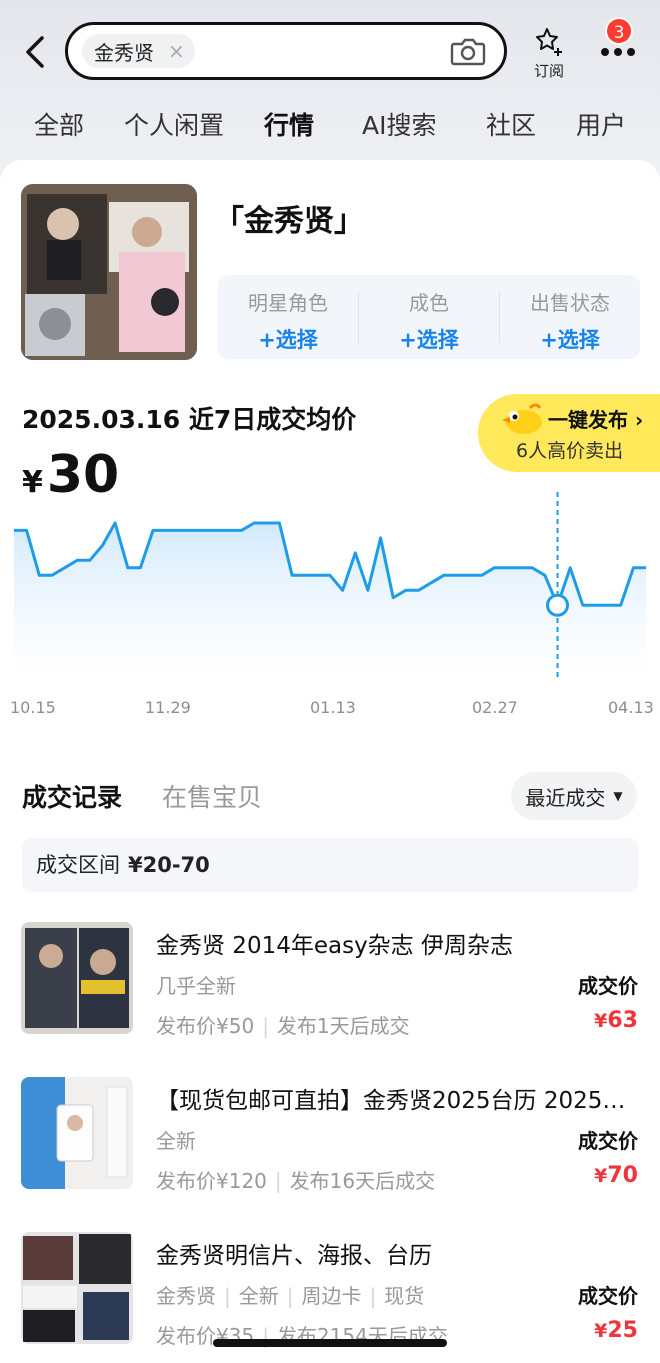 The image size is (660, 1363). Describe the element at coordinates (618, 52) in the screenshot. I see `more-icon` at that location.